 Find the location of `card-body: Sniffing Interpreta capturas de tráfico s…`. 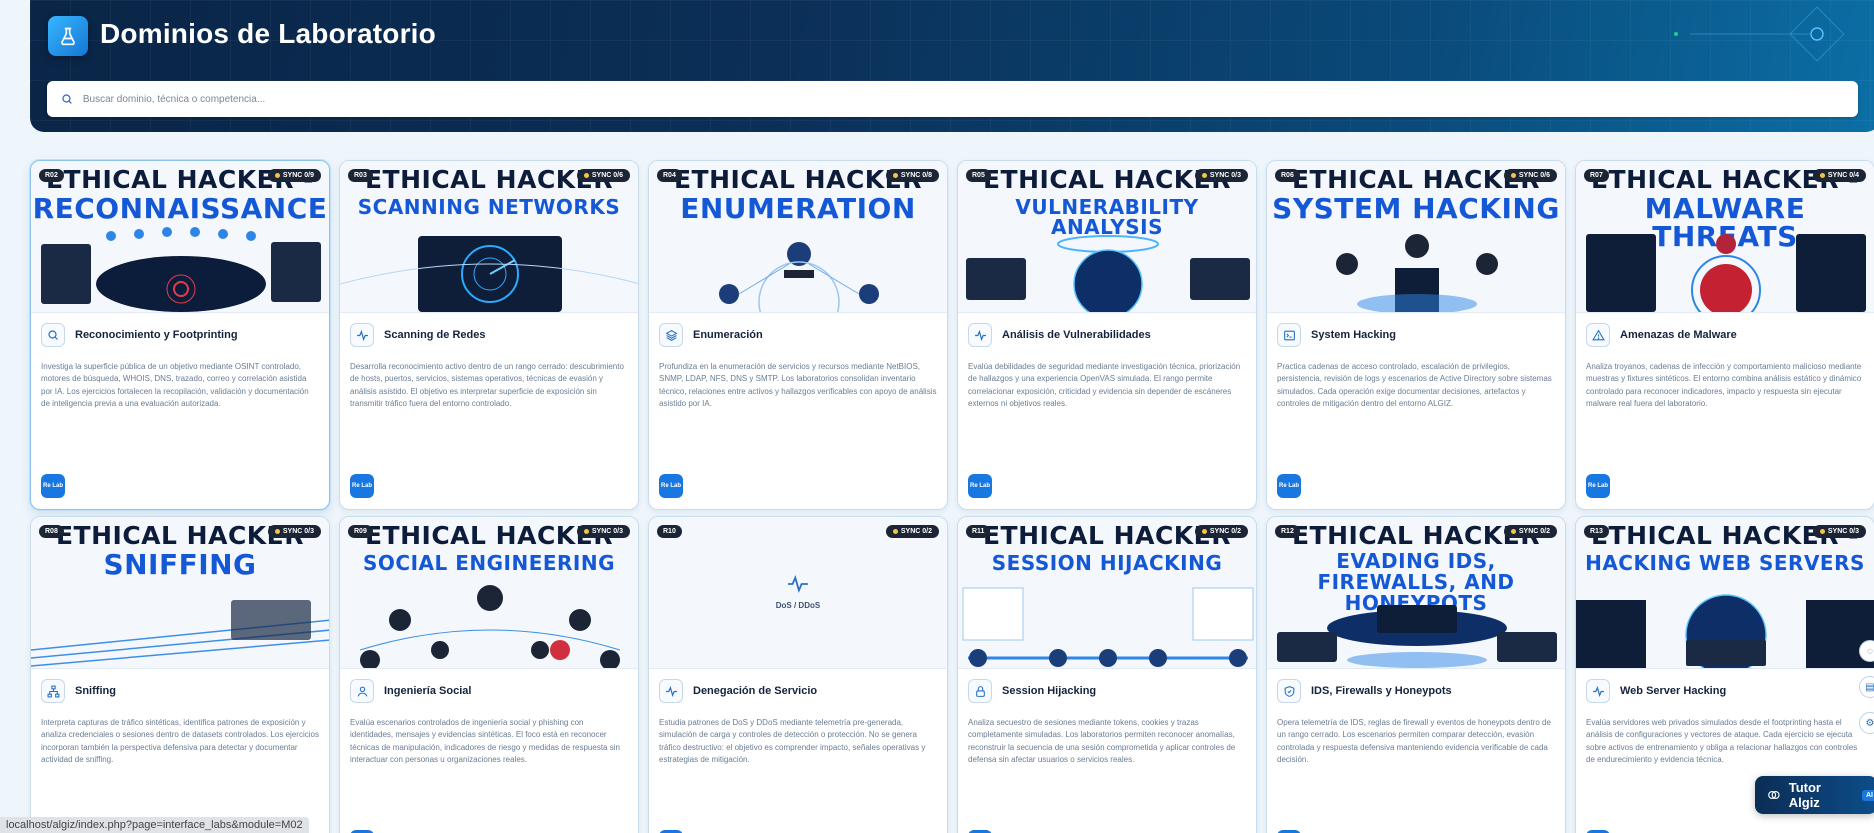

card-body: Sniffing Interpreta capturas de tráfico s… is located at coordinates (180, 751).